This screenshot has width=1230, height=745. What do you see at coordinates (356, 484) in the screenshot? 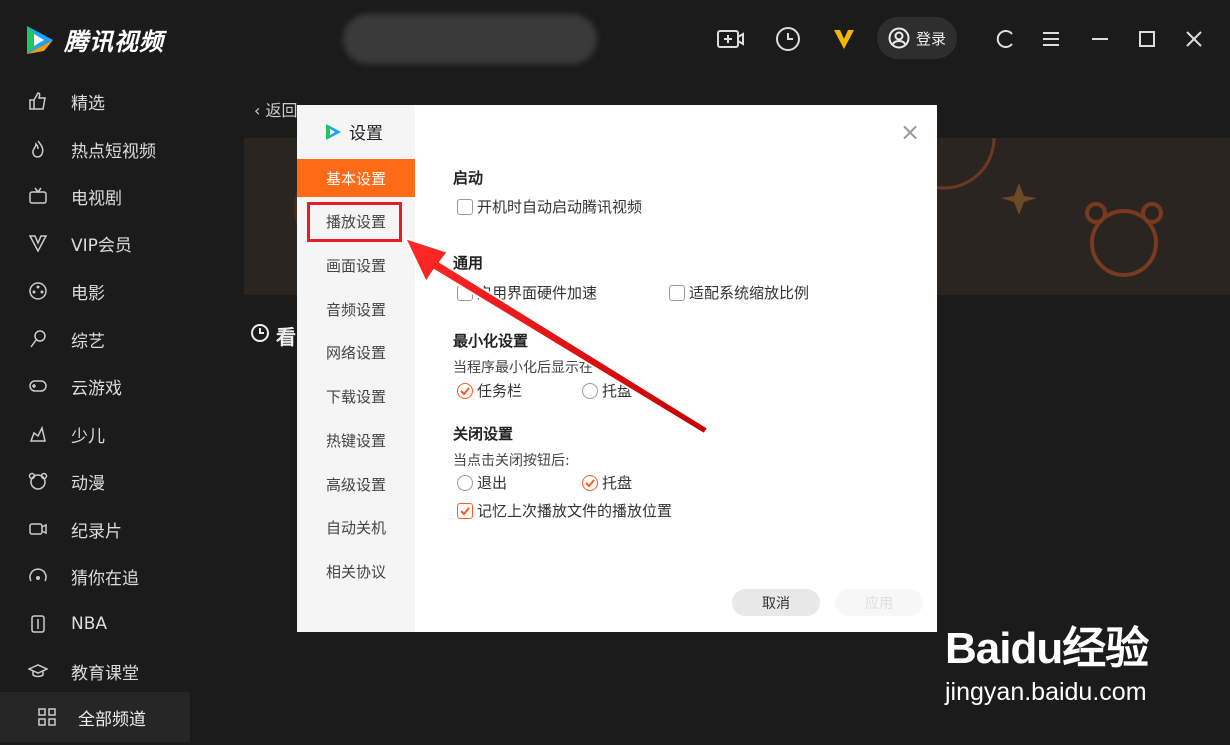
I see `tab-advanced: 高级设置` at bounding box center [356, 484].